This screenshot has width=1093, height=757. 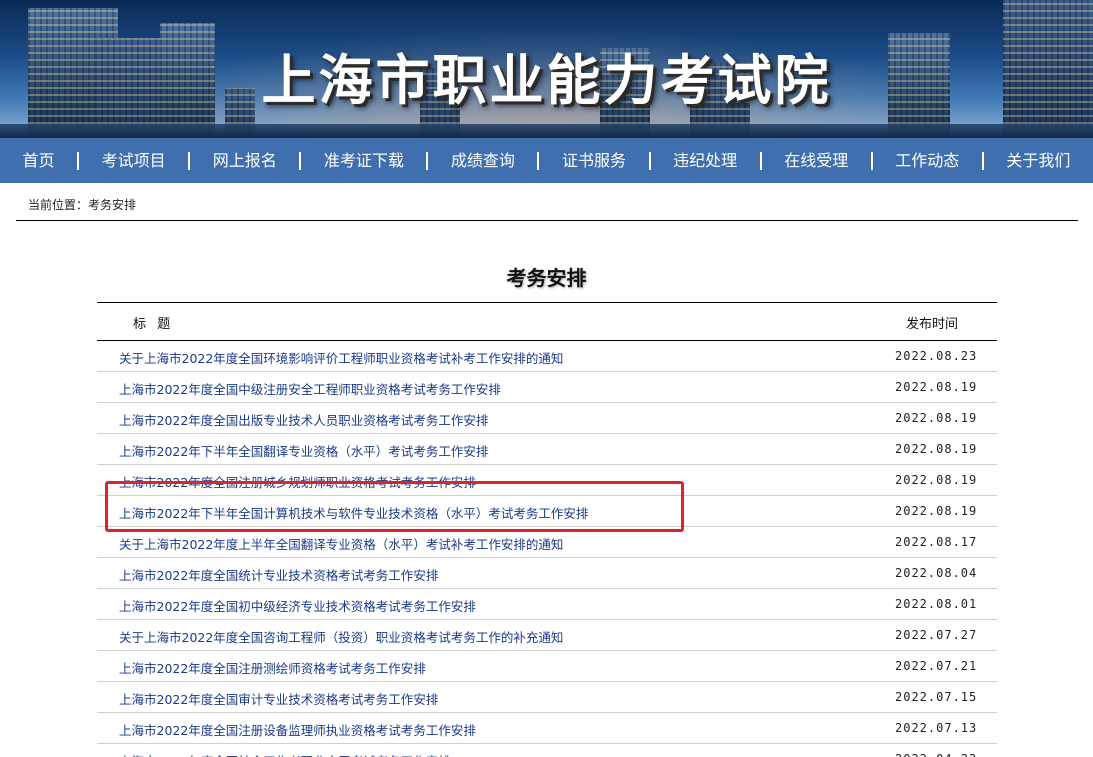 I want to click on table-row: 上海市2022年度全国审计专业技术资格考试考务工作安排 2022.07.15, so click(x=547, y=697).